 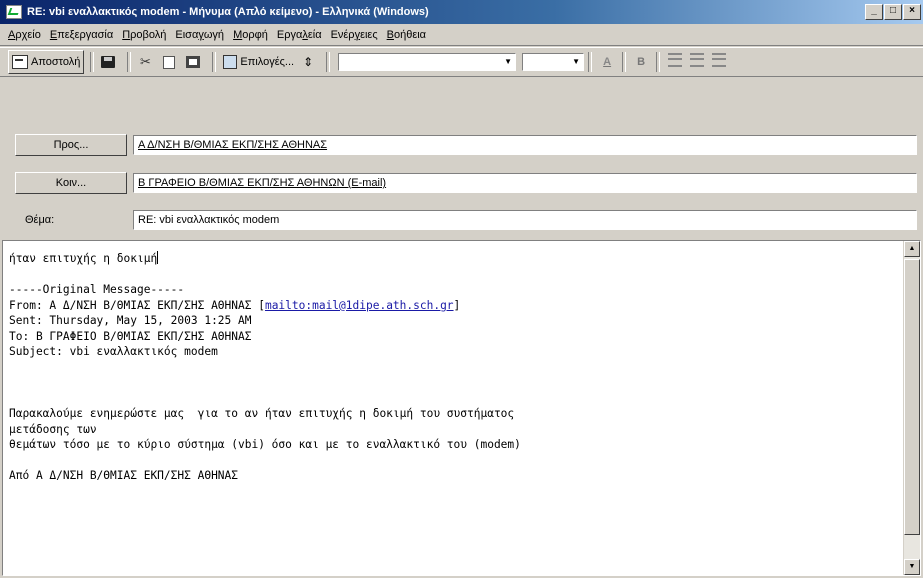 I want to click on align-center-button, so click(x=697, y=62).